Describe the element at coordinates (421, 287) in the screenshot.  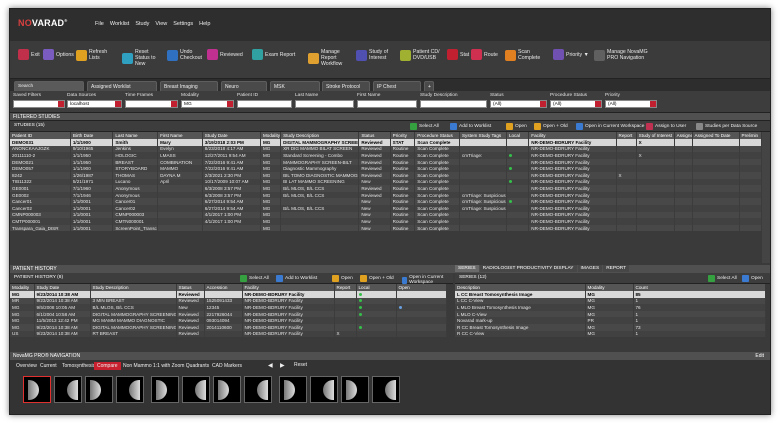
I see `column-open: Open` at that location.